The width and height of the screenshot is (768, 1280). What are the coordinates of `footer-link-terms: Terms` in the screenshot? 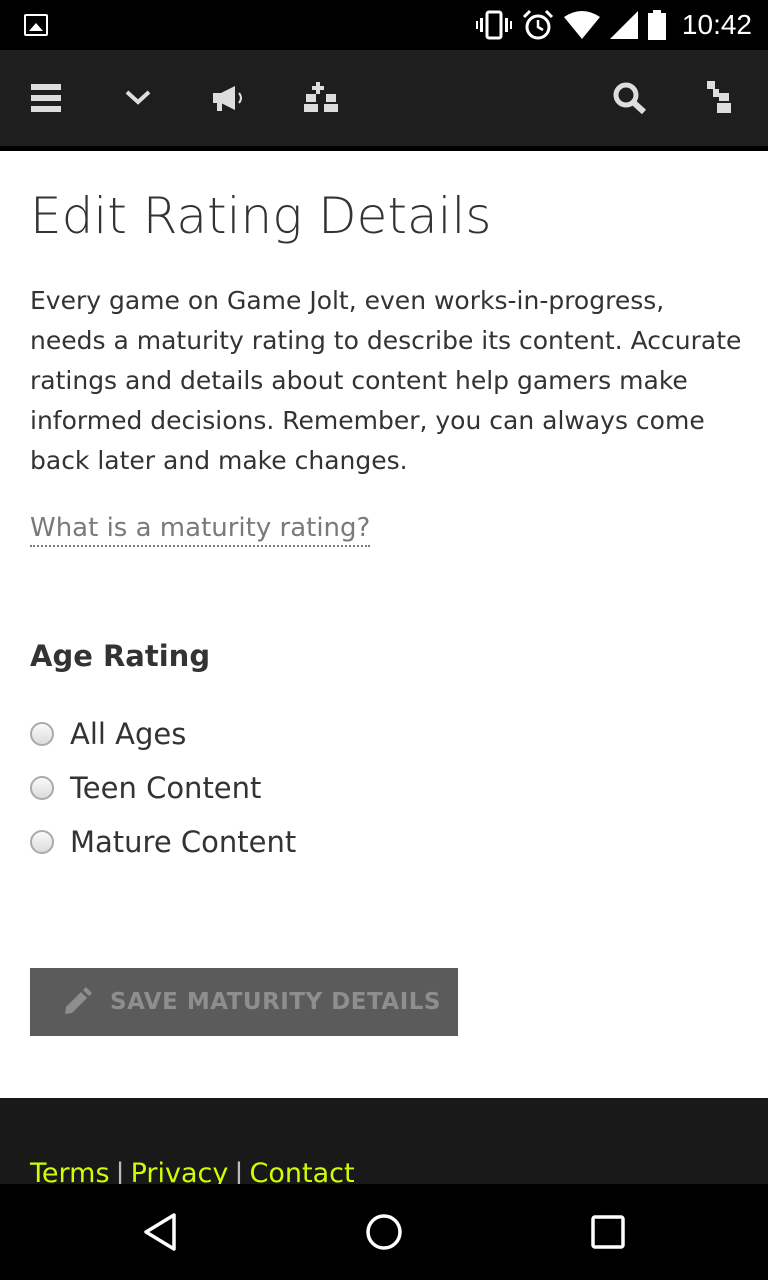 It's located at (70, 1171).